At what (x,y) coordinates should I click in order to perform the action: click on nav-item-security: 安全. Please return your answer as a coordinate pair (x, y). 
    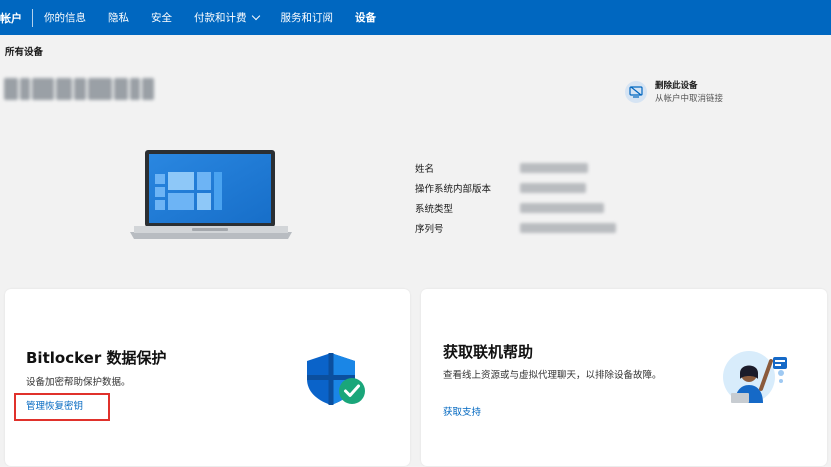
    Looking at the image, I should click on (161, 17).